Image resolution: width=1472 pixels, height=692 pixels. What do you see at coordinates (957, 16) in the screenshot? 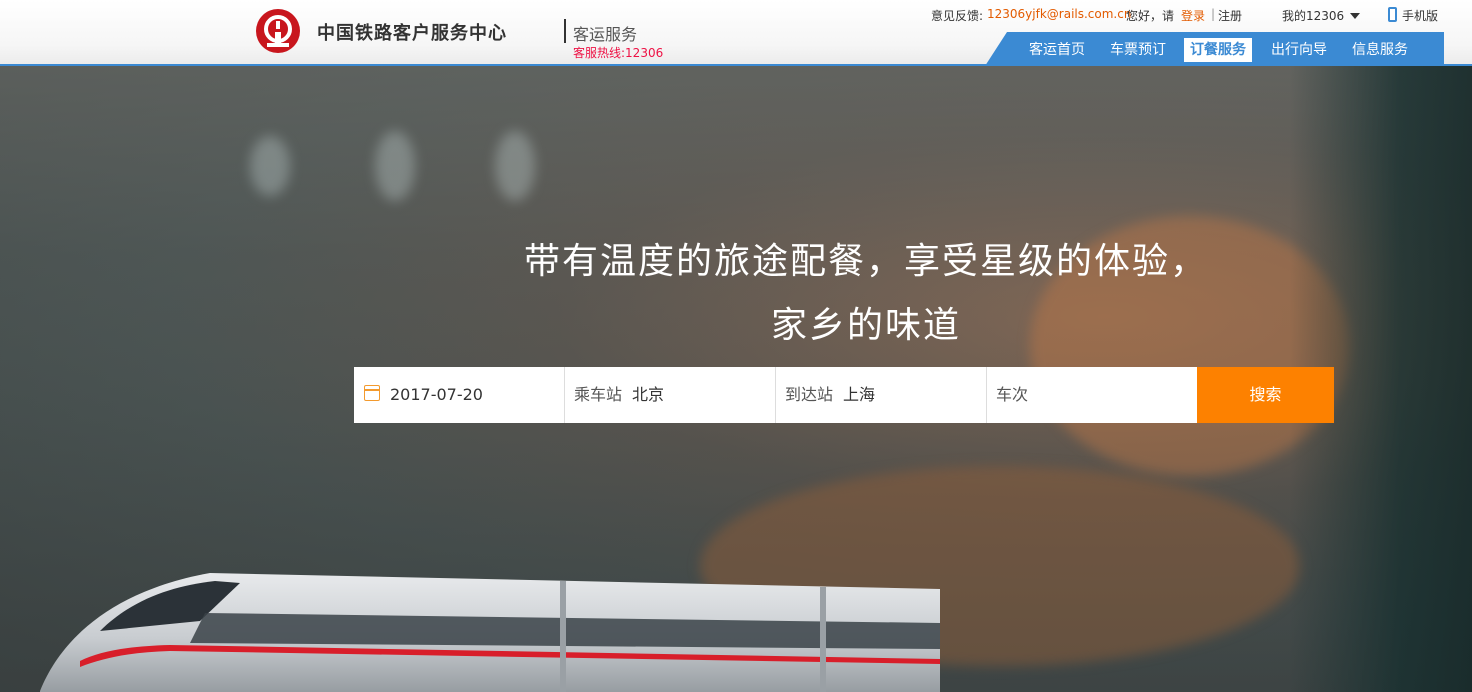
I see `feedback-label: 意见反馈:` at bounding box center [957, 16].